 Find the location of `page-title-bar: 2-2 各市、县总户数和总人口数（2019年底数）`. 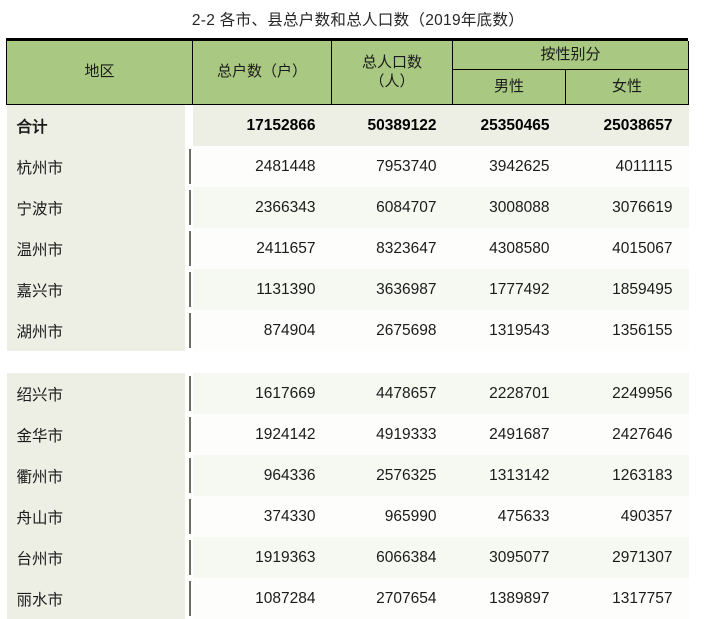

page-title-bar: 2-2 各市、县总户数和总人口数（2019年底数） is located at coordinates (354, 19).